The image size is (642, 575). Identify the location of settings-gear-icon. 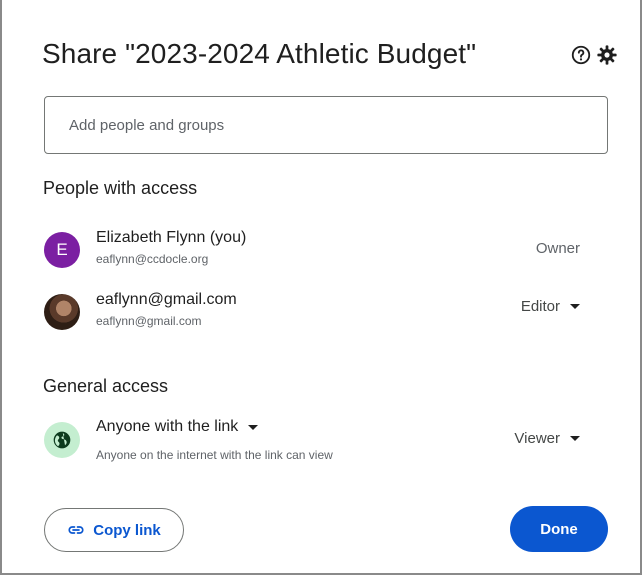
(607, 55).